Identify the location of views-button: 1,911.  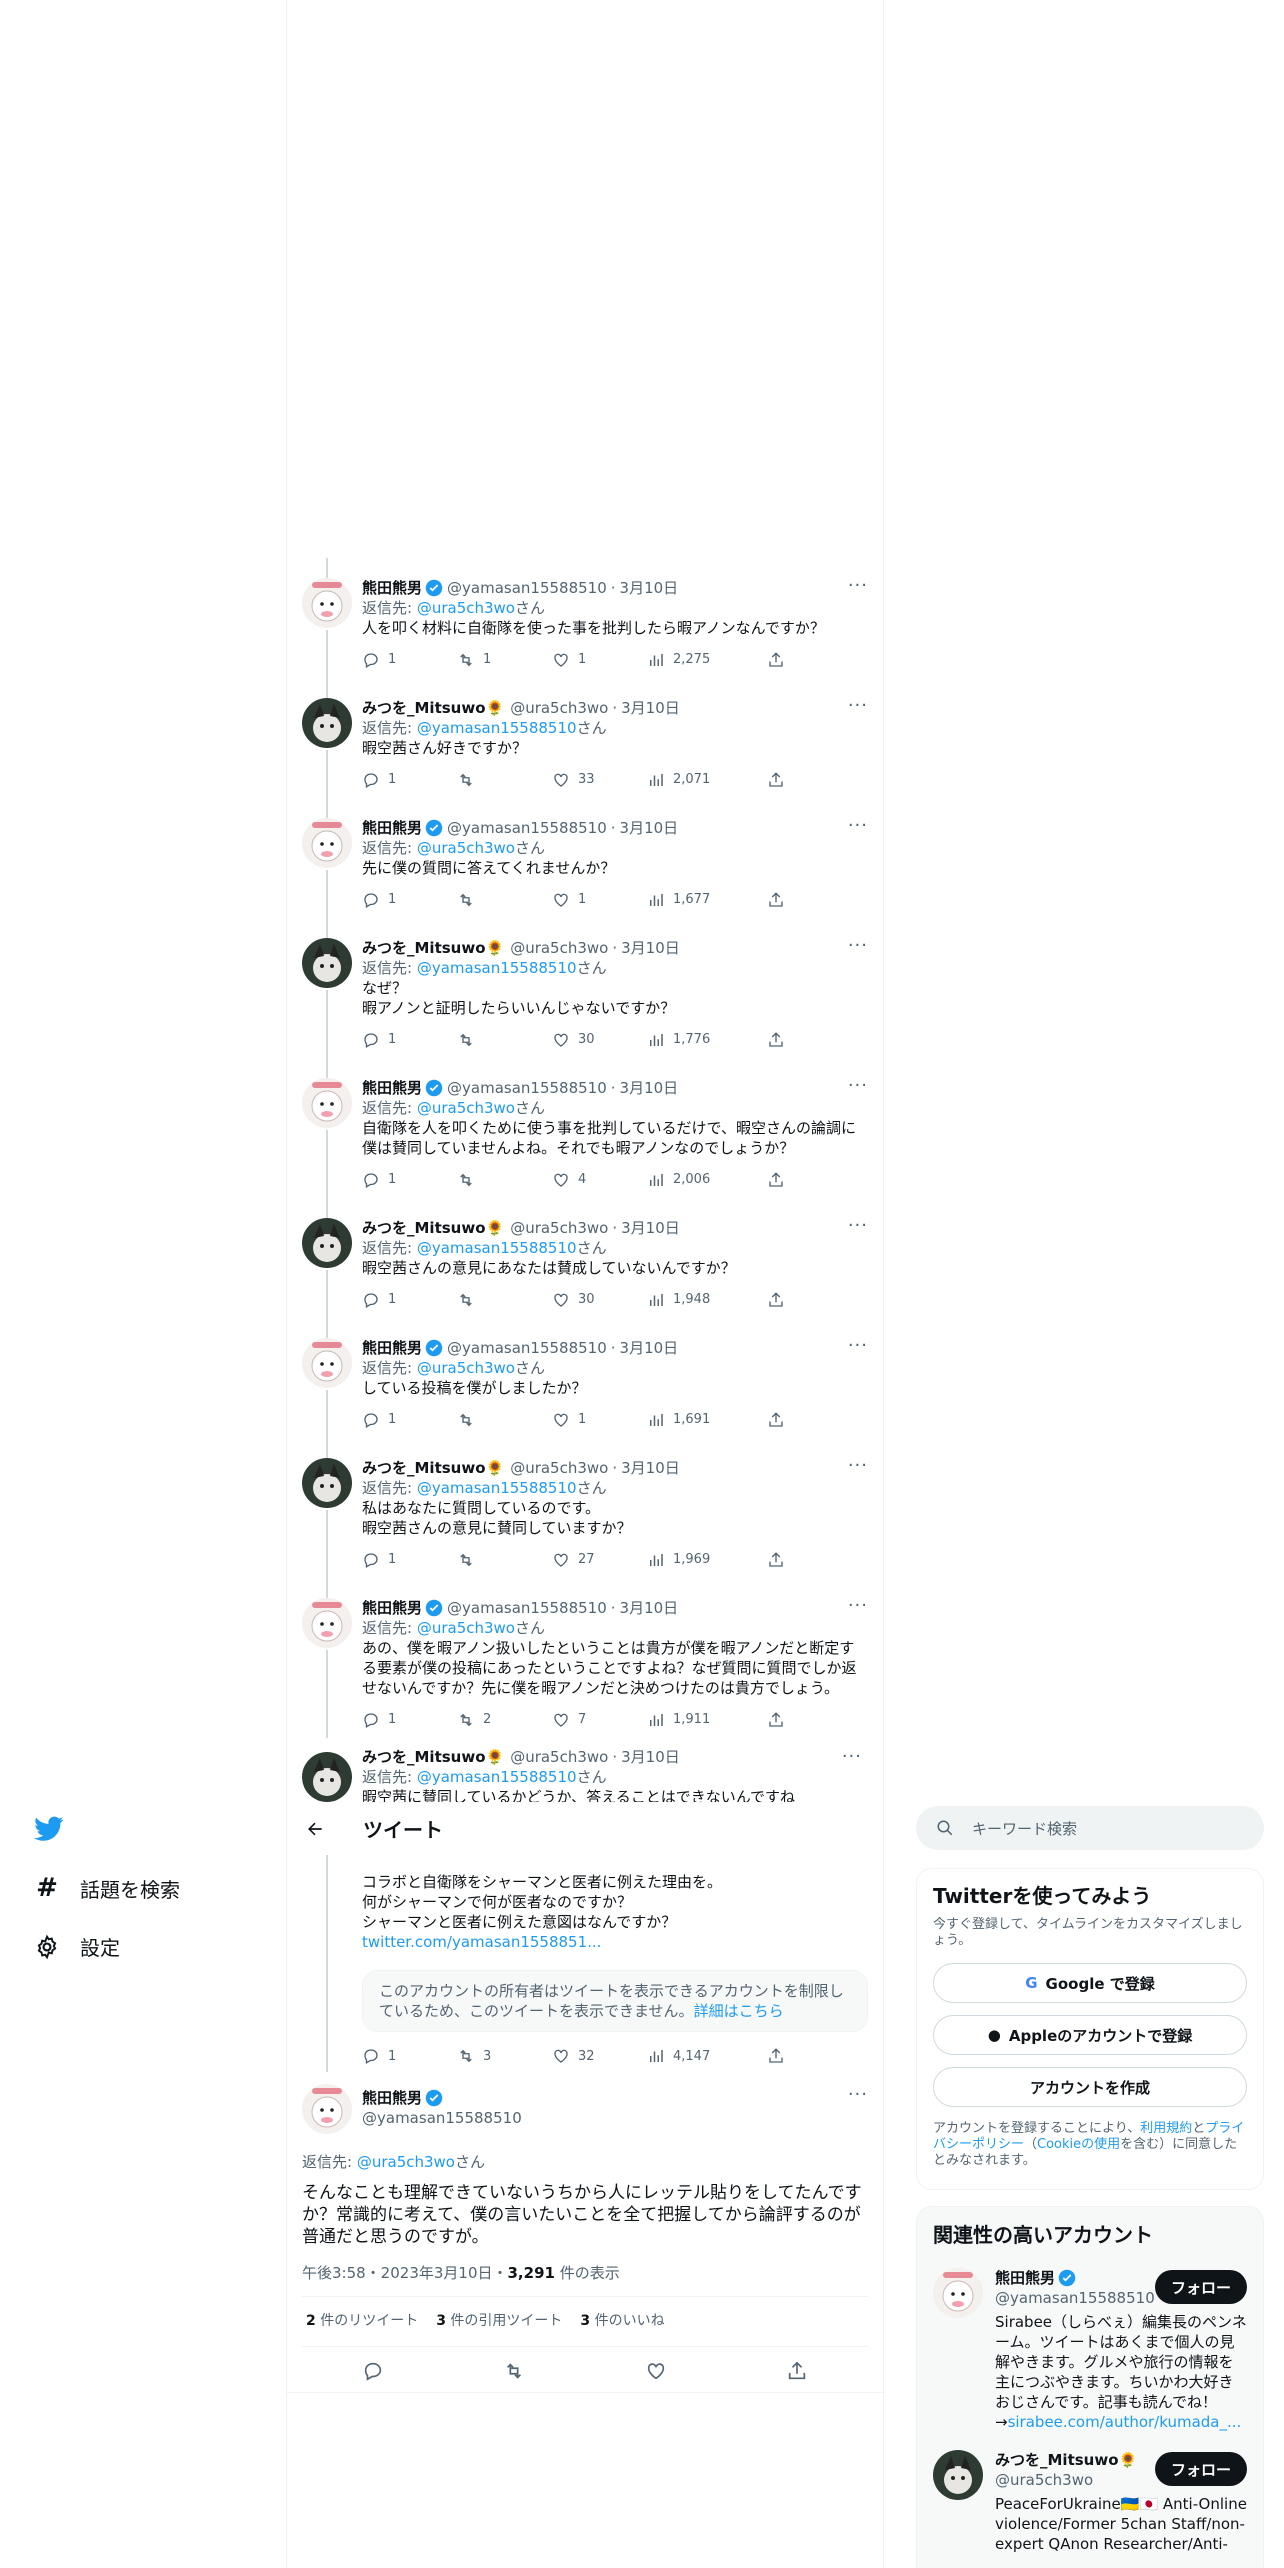
(707, 1720).